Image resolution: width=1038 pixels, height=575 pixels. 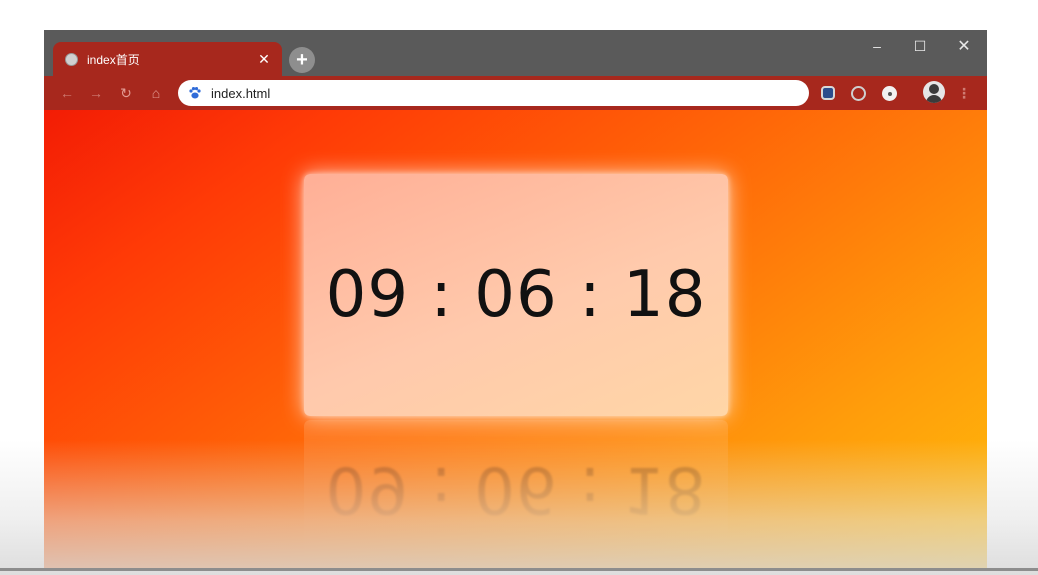 What do you see at coordinates (493, 93) in the screenshot?
I see `address-bar: index.html` at bounding box center [493, 93].